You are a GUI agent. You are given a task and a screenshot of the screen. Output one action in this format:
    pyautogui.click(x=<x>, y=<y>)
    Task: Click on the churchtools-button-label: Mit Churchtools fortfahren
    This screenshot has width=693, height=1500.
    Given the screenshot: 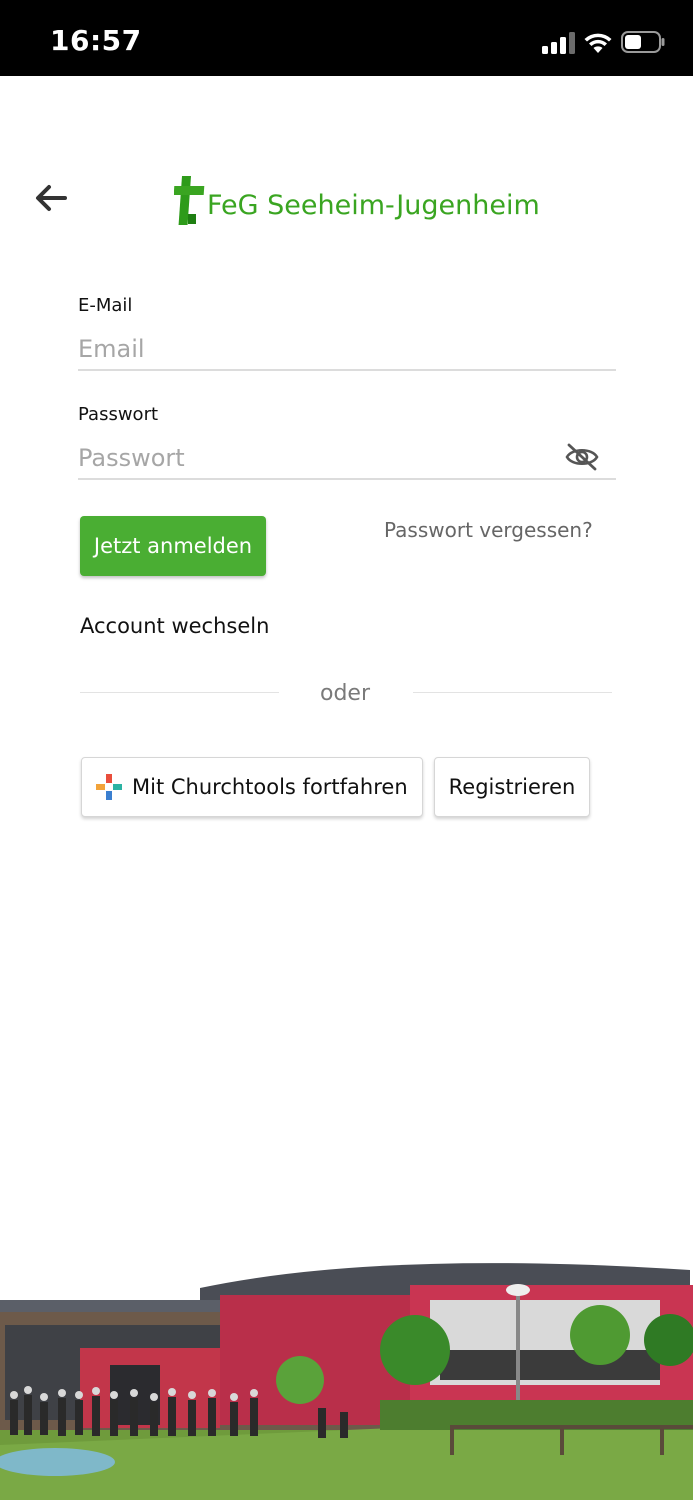 What is the action you would take?
    pyautogui.click(x=270, y=787)
    